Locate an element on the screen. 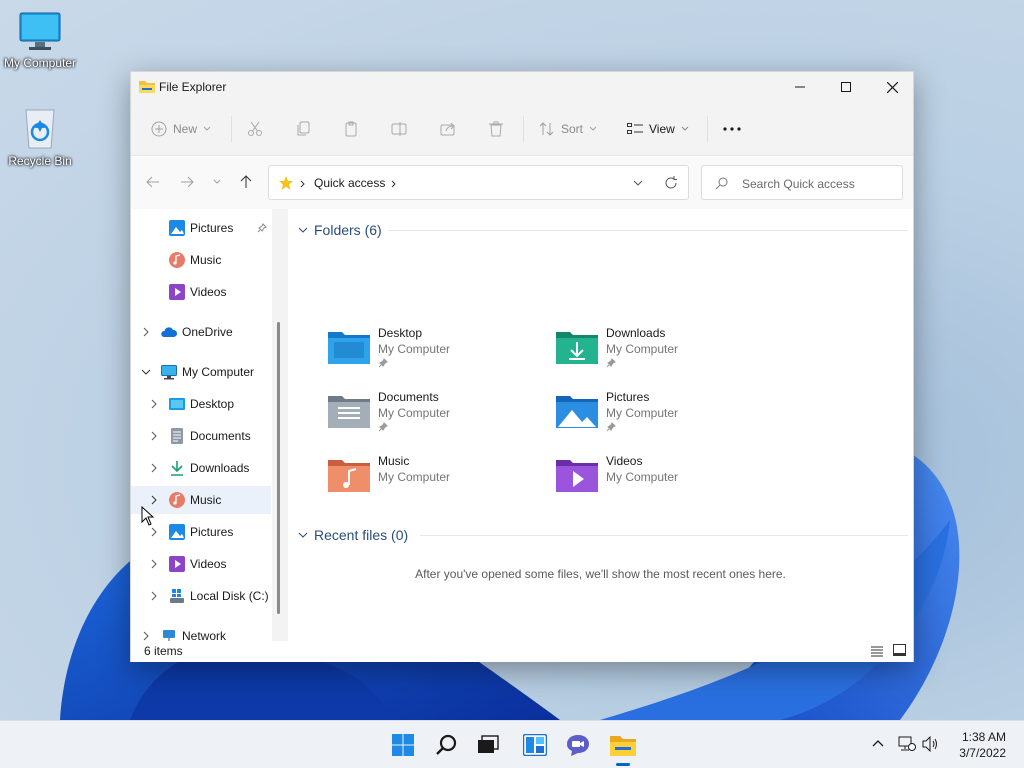  refresh-icon is located at coordinates (671, 183).